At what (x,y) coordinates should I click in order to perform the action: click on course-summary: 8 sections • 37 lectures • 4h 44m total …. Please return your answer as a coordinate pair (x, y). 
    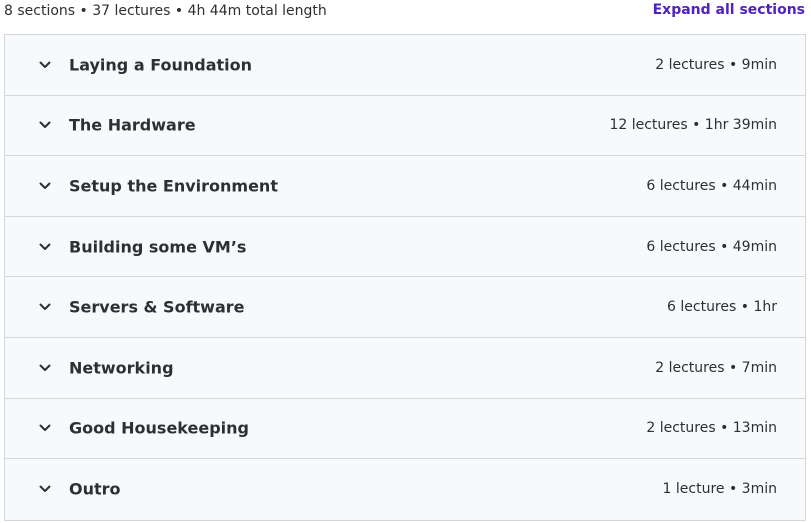
    Looking at the image, I should click on (165, 11).